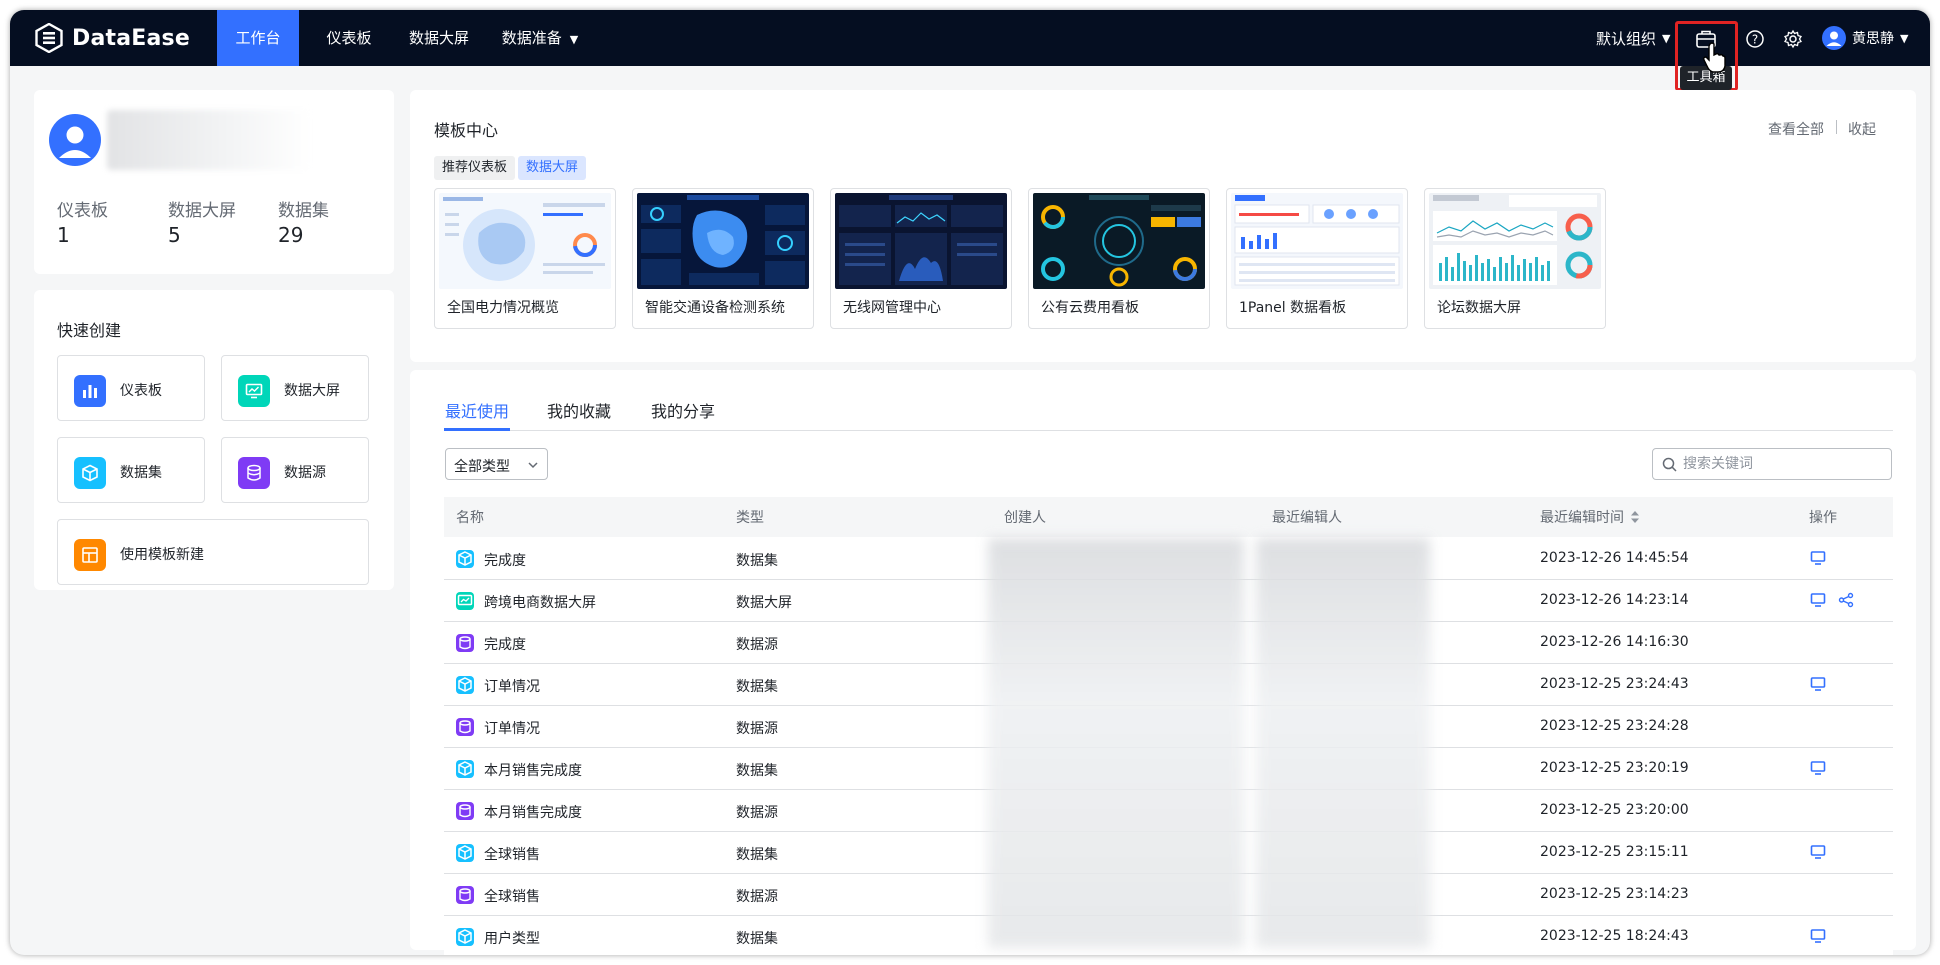 This screenshot has width=1940, height=965. Describe the element at coordinates (291, 235) in the screenshot. I see `stat-value-dataset: 29` at that location.